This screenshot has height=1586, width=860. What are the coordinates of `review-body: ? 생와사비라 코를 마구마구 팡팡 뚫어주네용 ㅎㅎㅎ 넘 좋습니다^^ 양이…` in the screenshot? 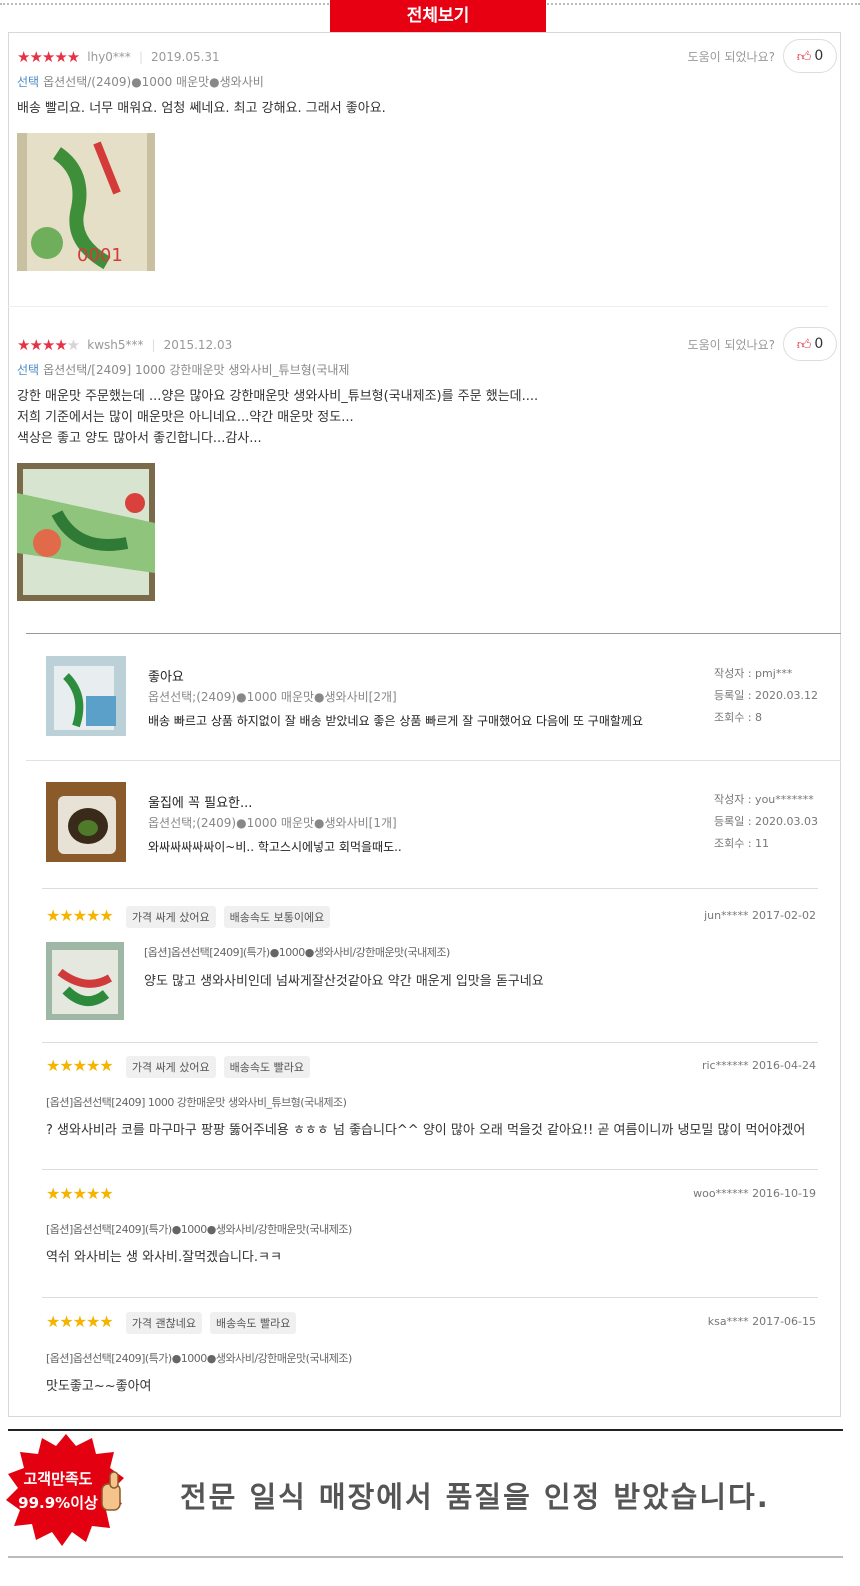 It's located at (426, 1130).